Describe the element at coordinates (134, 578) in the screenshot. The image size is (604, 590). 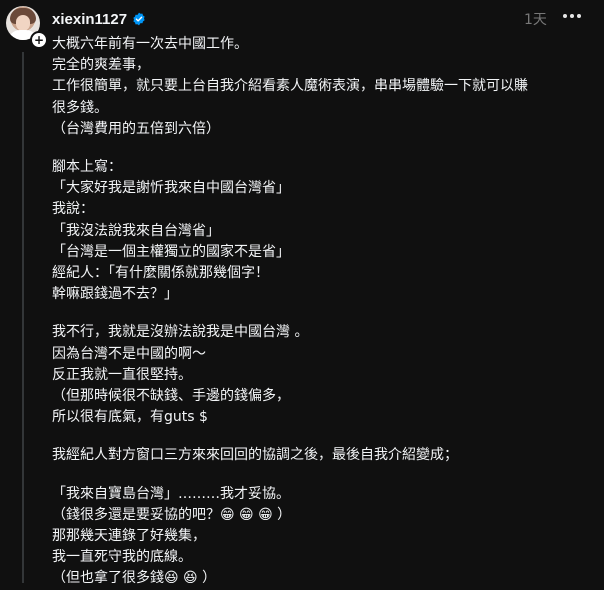
I see `body-line: （但也拿了很多錢😆 😆 ）` at that location.